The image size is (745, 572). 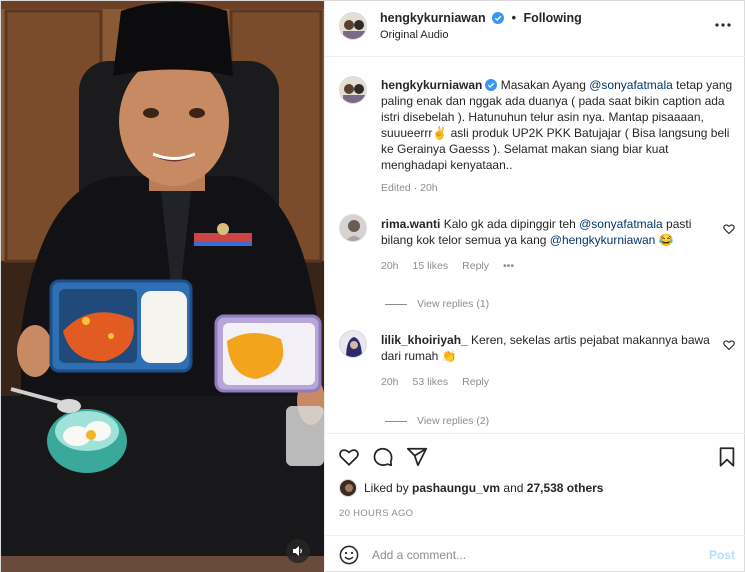 I want to click on comment-more-button: •••, so click(x=508, y=266).